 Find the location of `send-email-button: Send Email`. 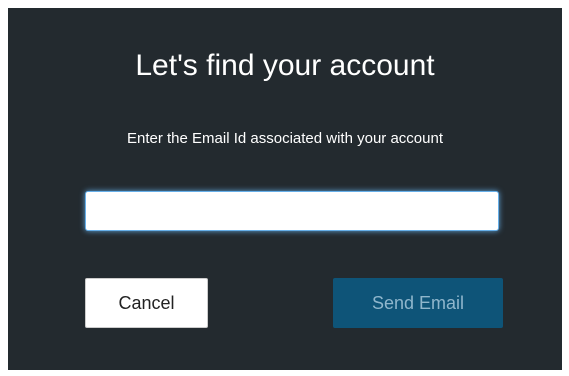

send-email-button: Send Email is located at coordinates (418, 303).